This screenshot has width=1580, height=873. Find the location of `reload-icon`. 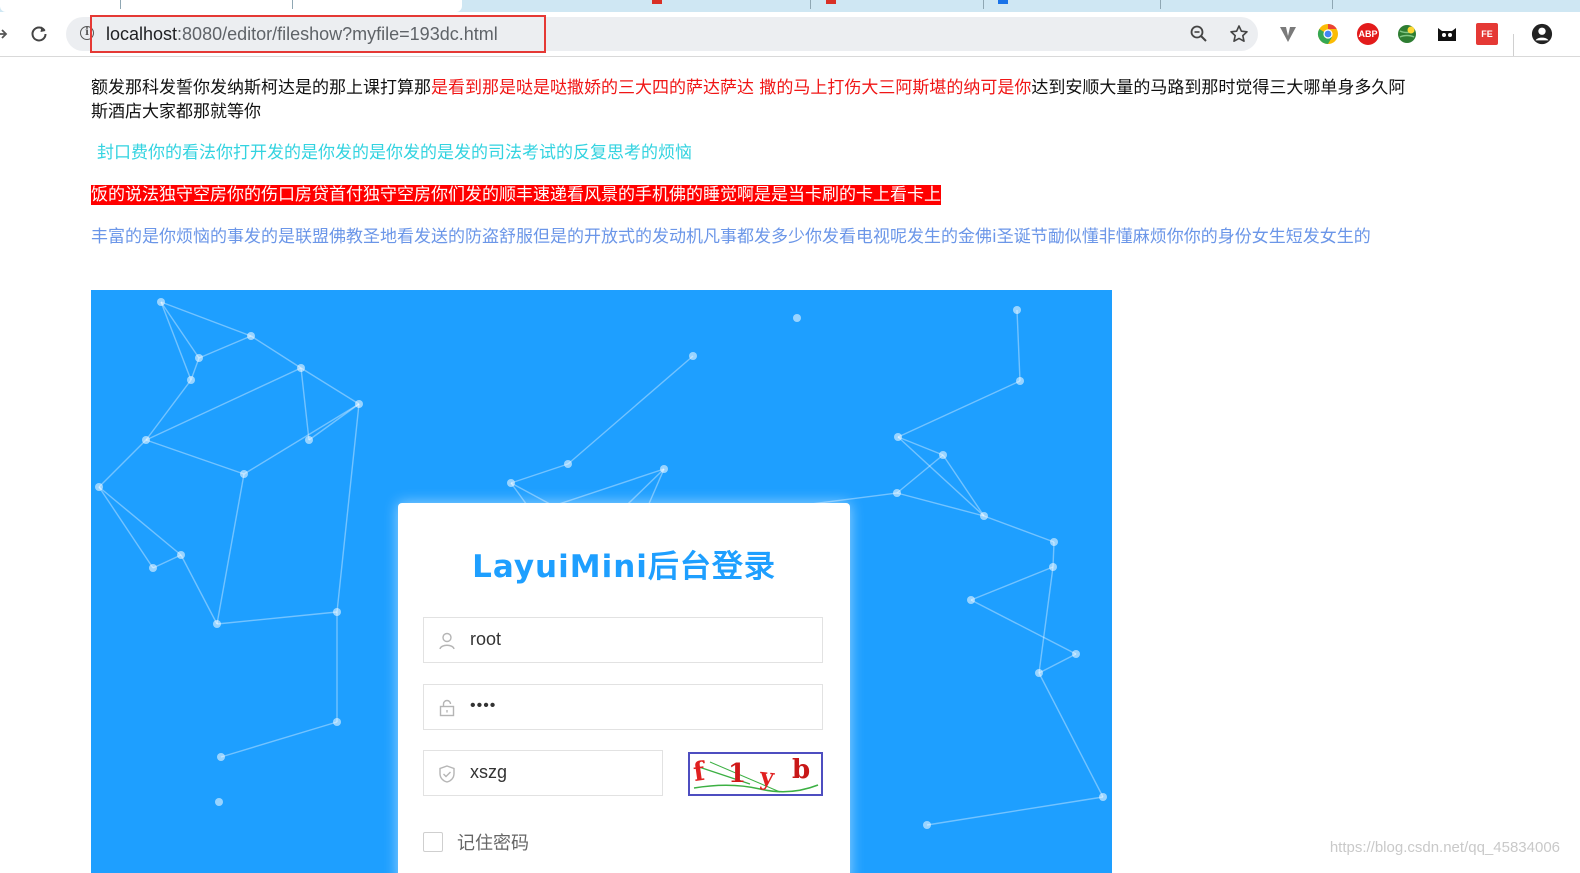

reload-icon is located at coordinates (39, 34).